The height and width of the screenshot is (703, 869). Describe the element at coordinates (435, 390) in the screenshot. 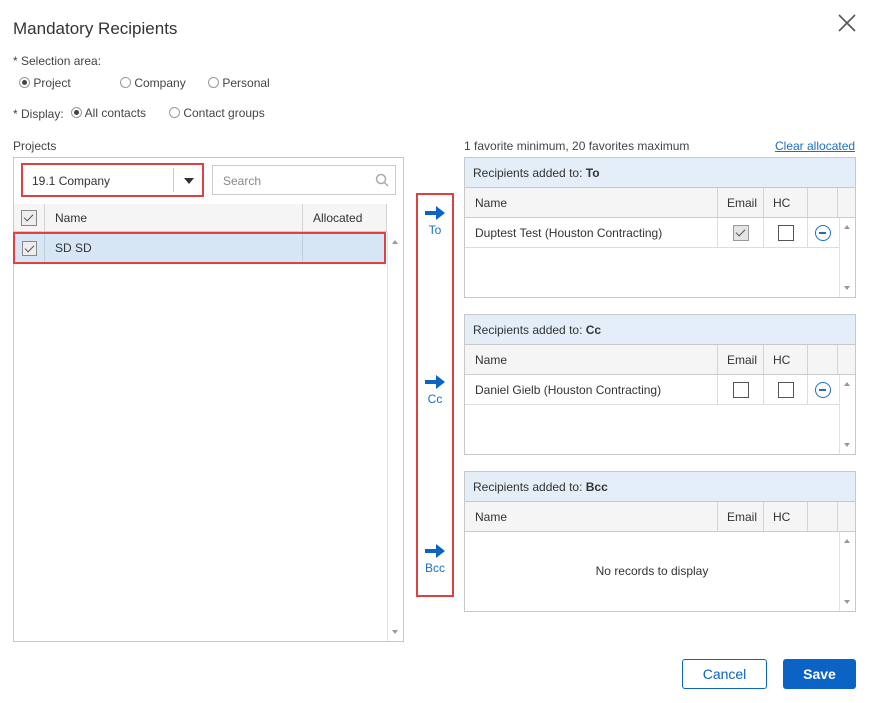

I see `add-cc-button: Cc` at that location.